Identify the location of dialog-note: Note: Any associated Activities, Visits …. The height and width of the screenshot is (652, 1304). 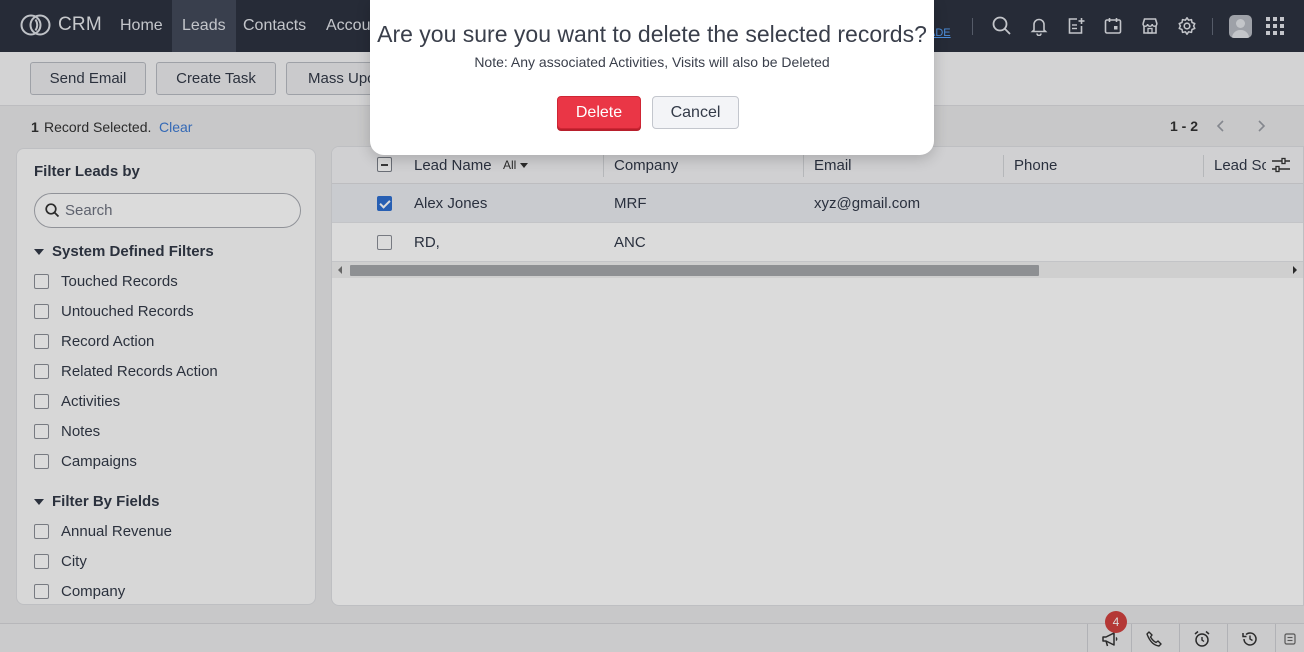
(652, 62).